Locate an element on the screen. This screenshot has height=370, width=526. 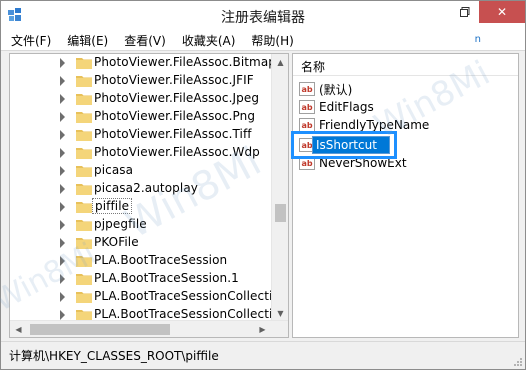
tree-item-label: pjpegfile is located at coordinates (120, 224).